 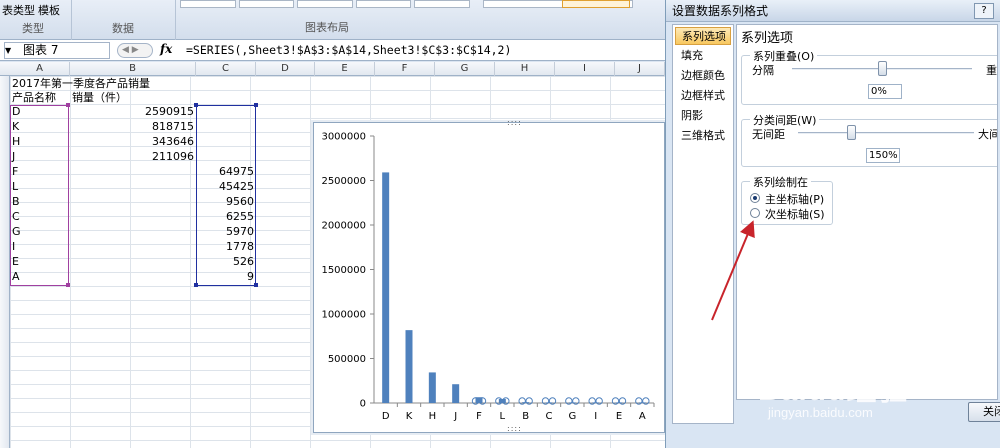 What do you see at coordinates (133, 69) in the screenshot?
I see `column-header-b: B` at bounding box center [133, 69].